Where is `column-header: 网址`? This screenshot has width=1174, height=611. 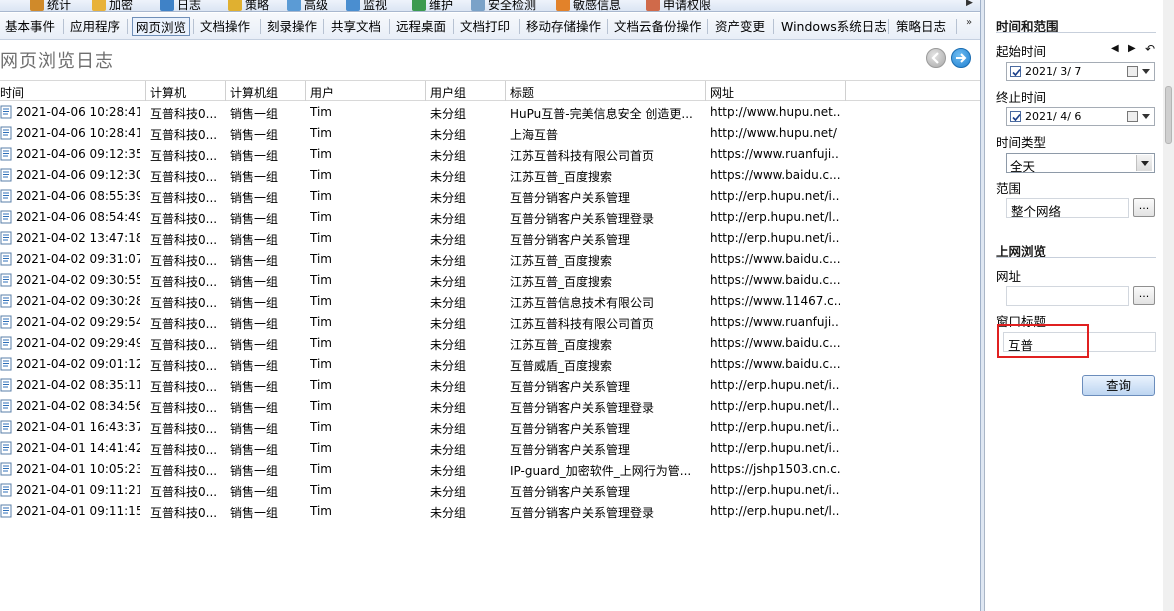 column-header: 网址 is located at coordinates (722, 92).